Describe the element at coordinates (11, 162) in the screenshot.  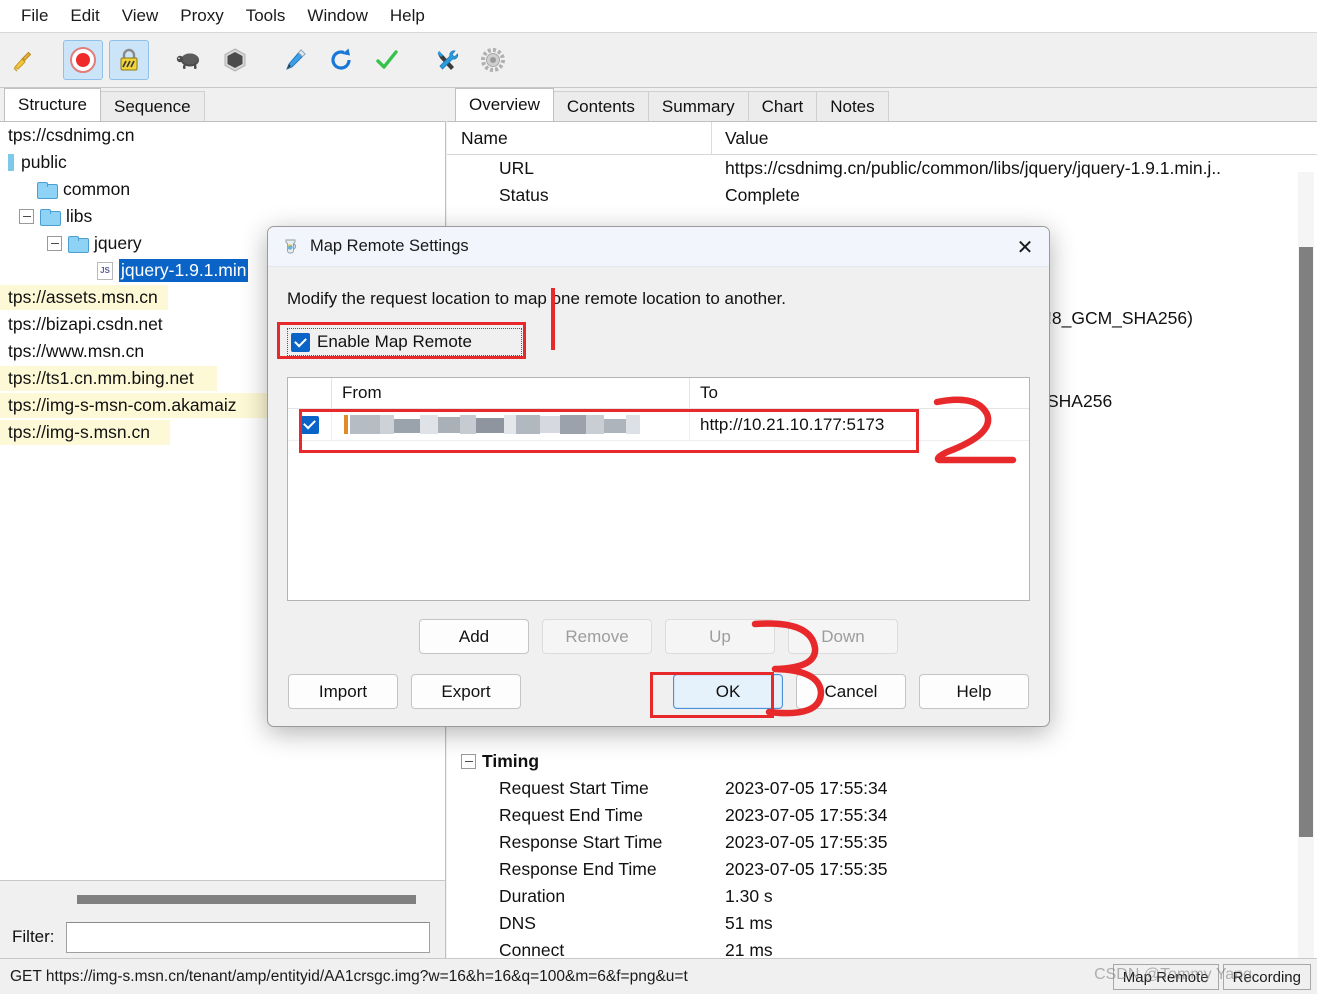
I see `host-bar-icon` at that location.